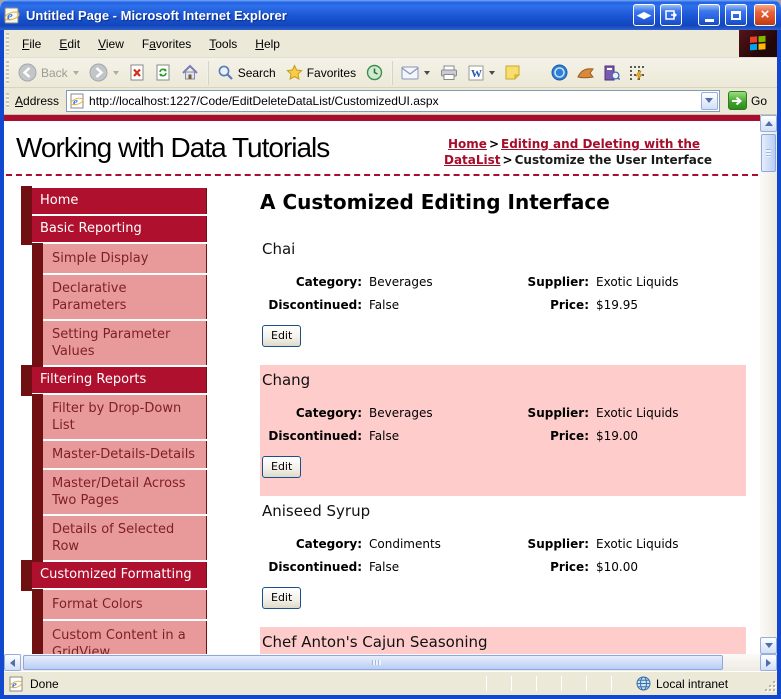 This screenshot has width=781, height=699. What do you see at coordinates (267, 43) in the screenshot?
I see `menu-item: Help` at bounding box center [267, 43].